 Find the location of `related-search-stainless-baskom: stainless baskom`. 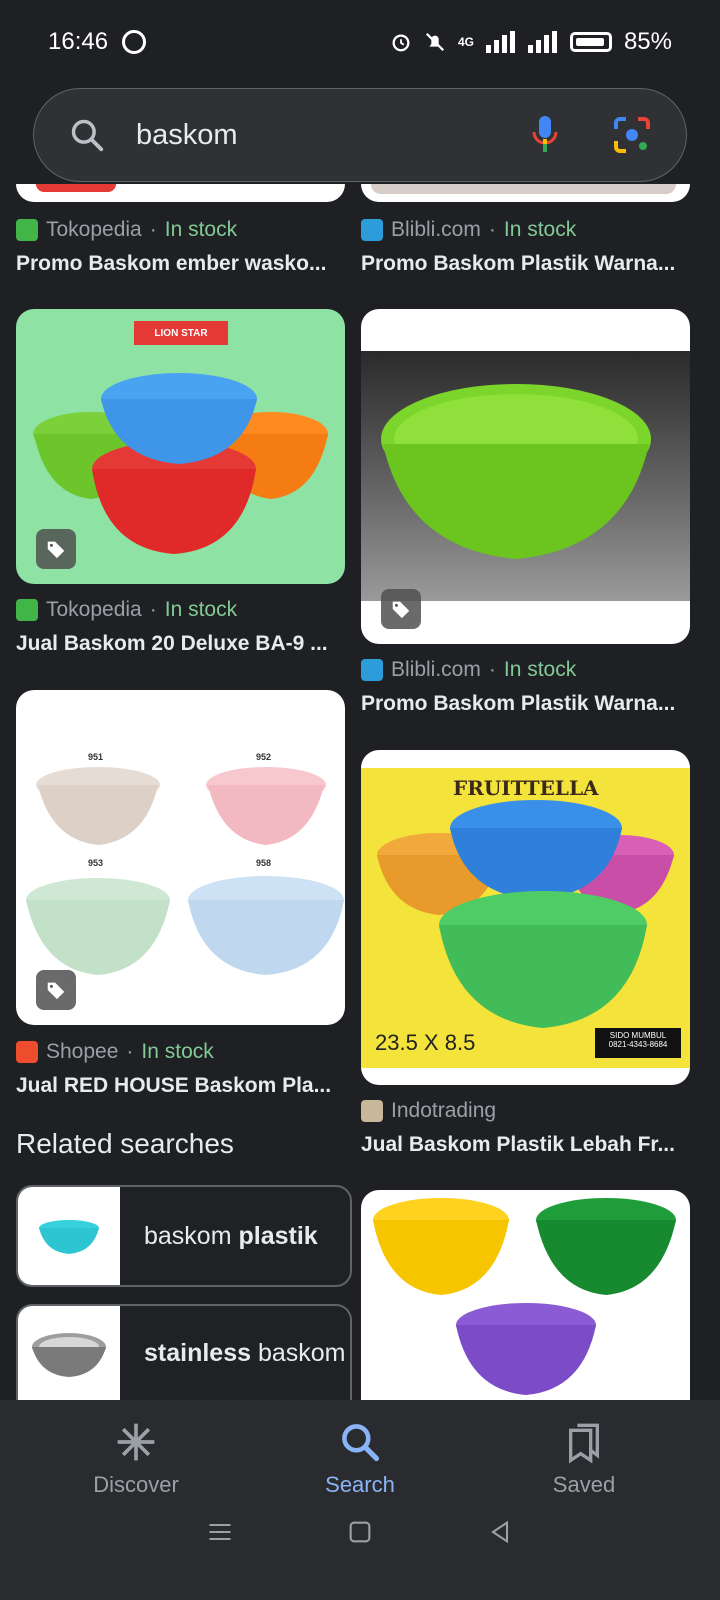

related-search-stainless-baskom: stainless baskom is located at coordinates (184, 1352).